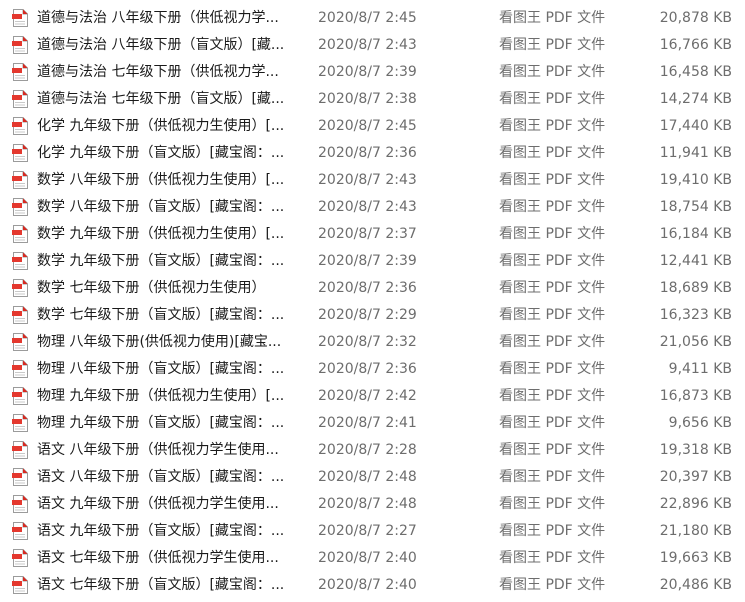 The height and width of the screenshot is (602, 745). What do you see at coordinates (695, 396) in the screenshot?
I see `file-size: 16,873 KB` at bounding box center [695, 396].